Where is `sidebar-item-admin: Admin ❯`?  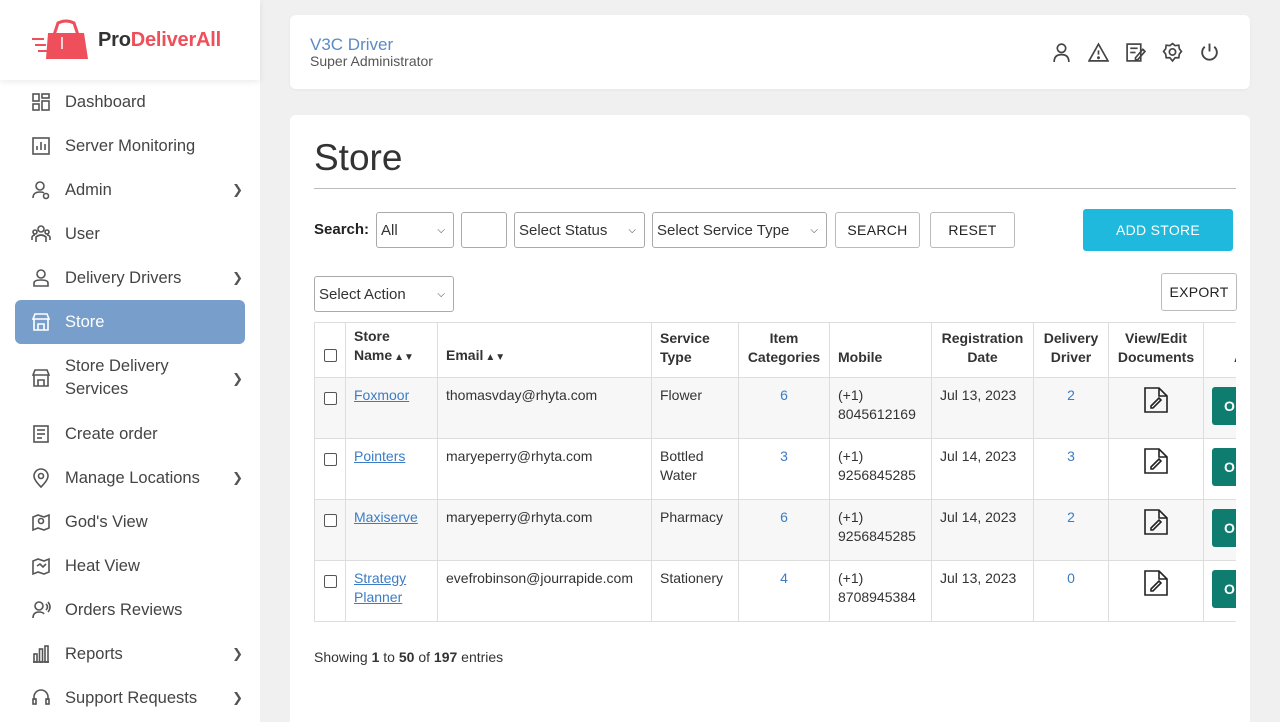
sidebar-item-admin: Admin ❯ is located at coordinates (130, 190).